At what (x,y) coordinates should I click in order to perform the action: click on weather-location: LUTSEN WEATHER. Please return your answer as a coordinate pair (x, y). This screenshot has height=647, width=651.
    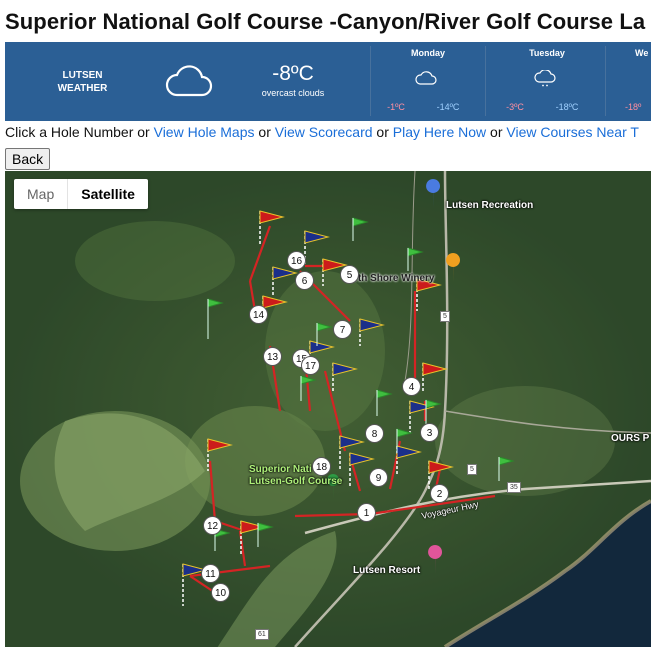
    Looking at the image, I should click on (82, 82).